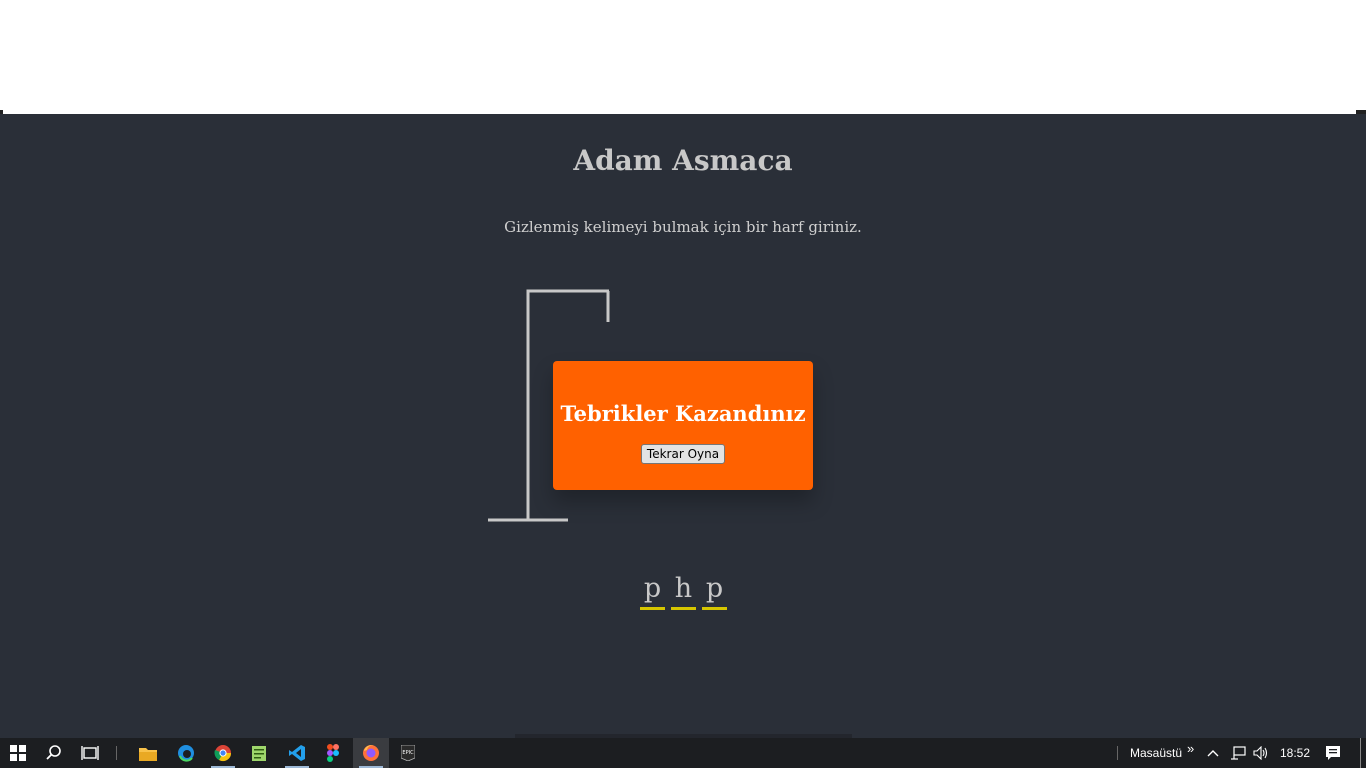 The image size is (1366, 768). What do you see at coordinates (1238, 753) in the screenshot?
I see `network-icon` at bounding box center [1238, 753].